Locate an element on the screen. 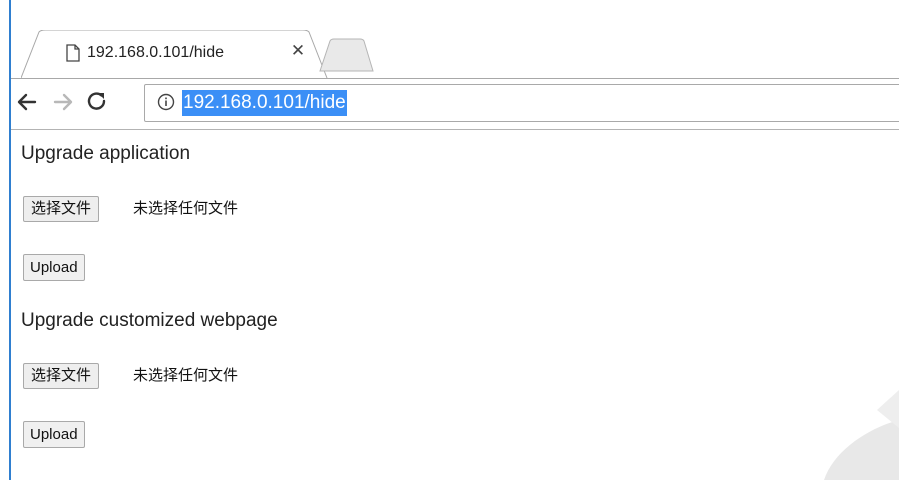  info-icon is located at coordinates (166, 102).